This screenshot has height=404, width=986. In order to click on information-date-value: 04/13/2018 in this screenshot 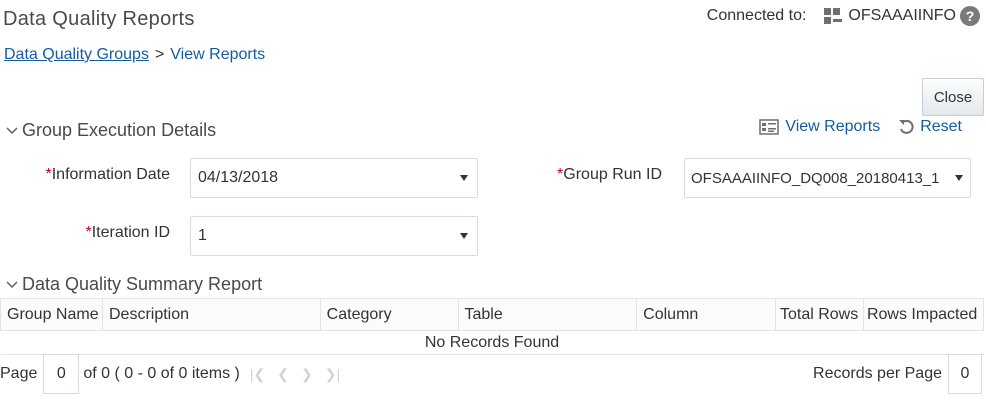, I will do `click(238, 177)`.